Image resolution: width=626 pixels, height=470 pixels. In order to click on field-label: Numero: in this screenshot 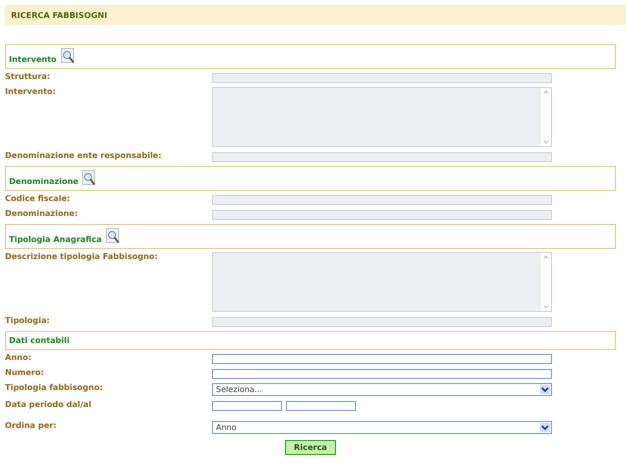, I will do `click(25, 373)`.